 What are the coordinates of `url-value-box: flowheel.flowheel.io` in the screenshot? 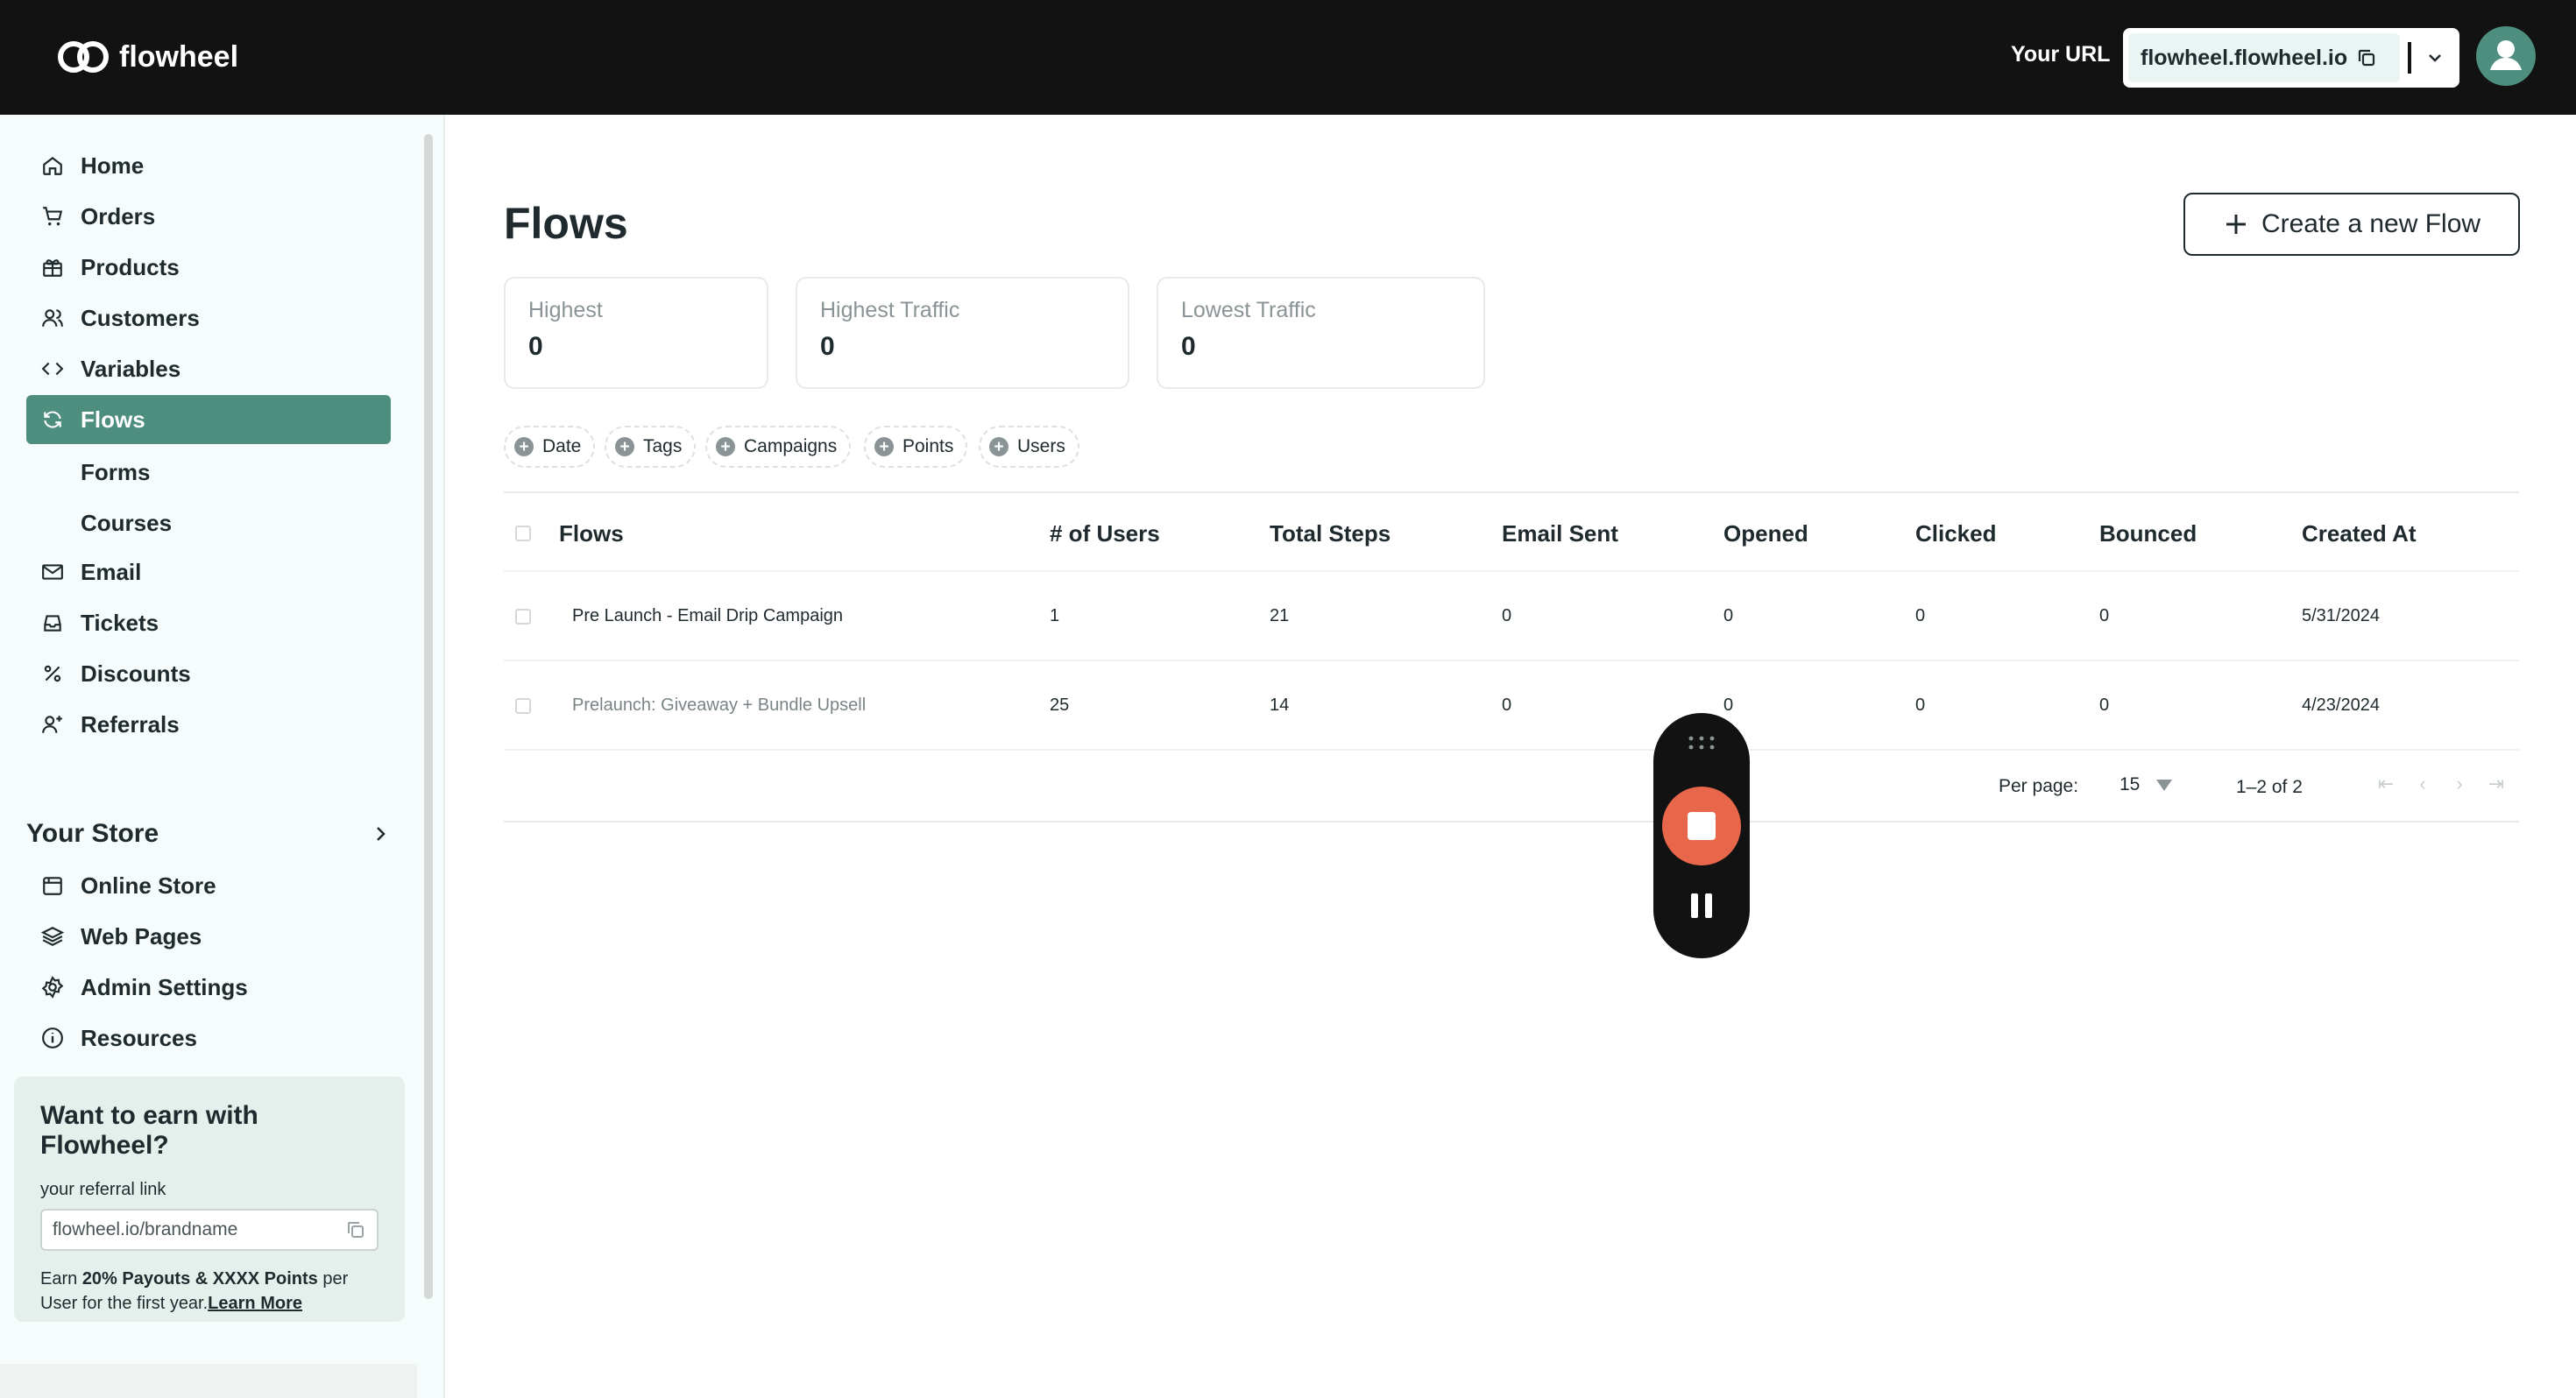 It's located at (2264, 57).